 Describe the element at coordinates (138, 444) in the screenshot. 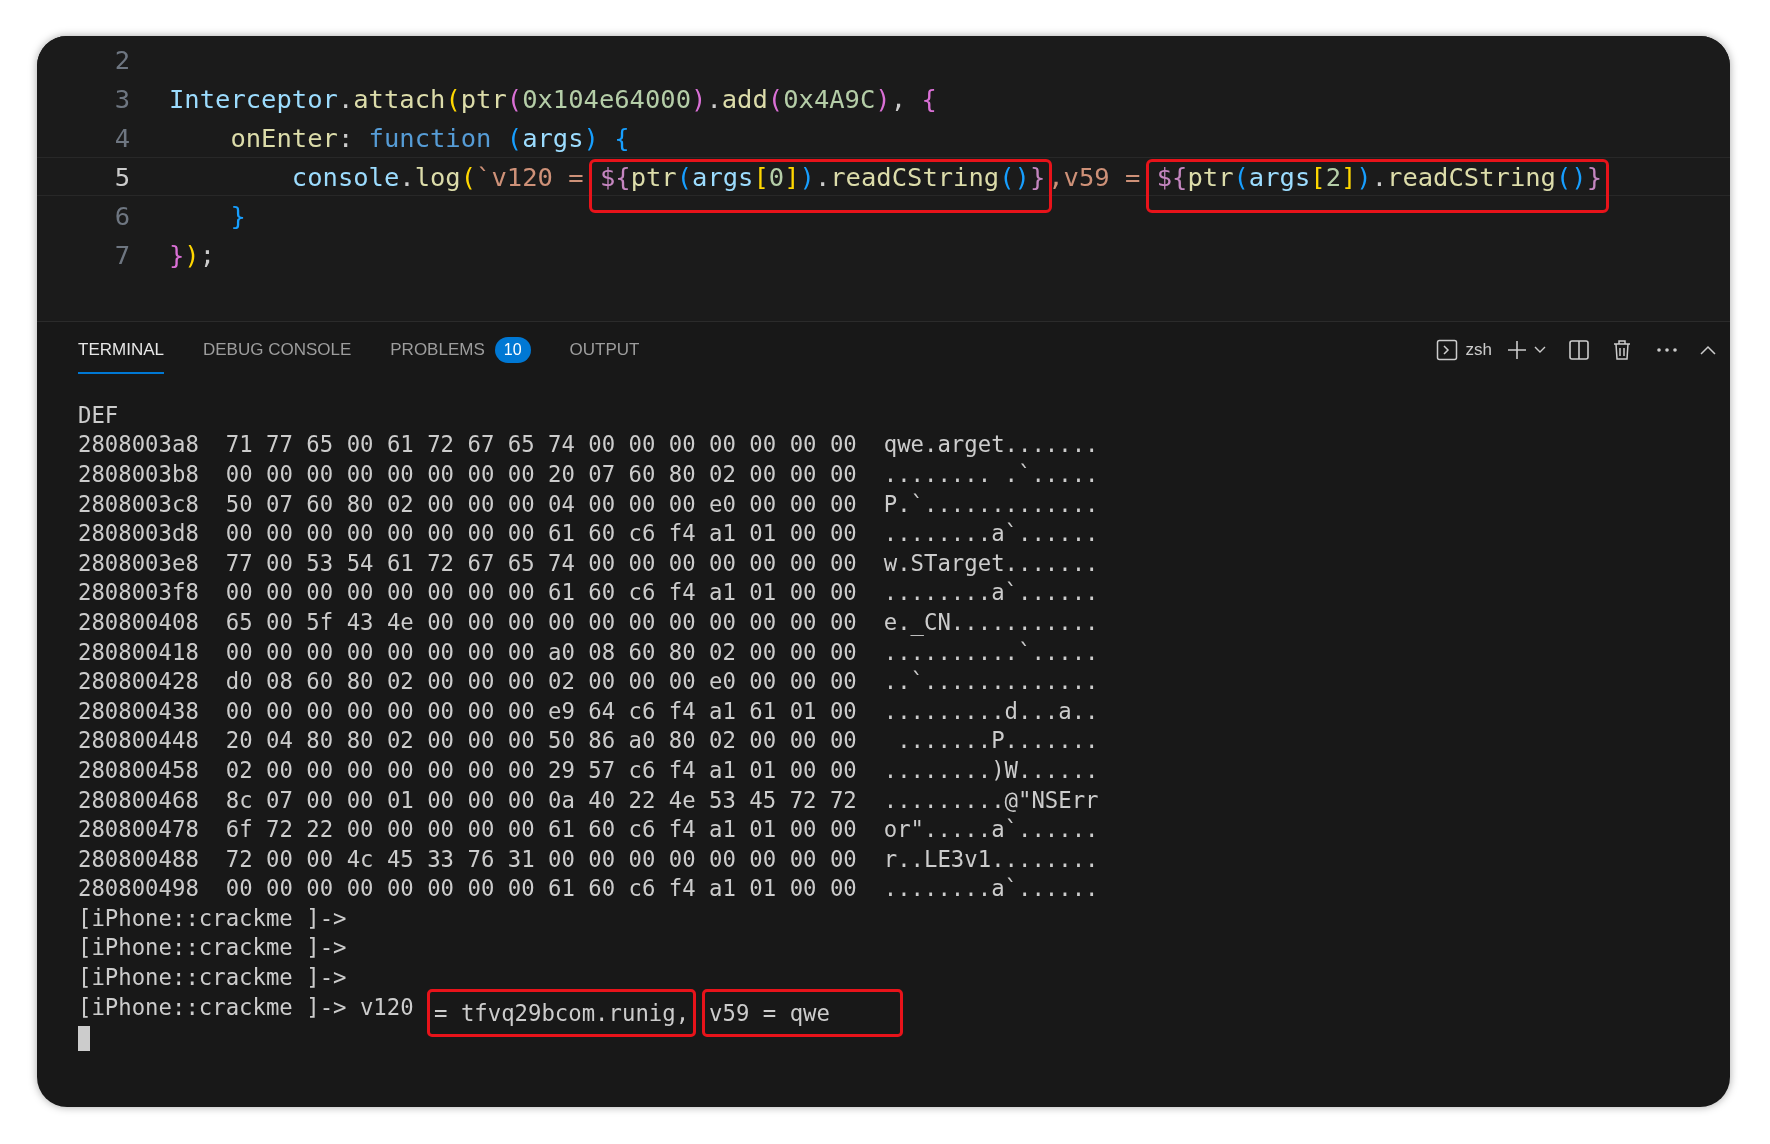

I see `hex-address: 2808003a8` at that location.